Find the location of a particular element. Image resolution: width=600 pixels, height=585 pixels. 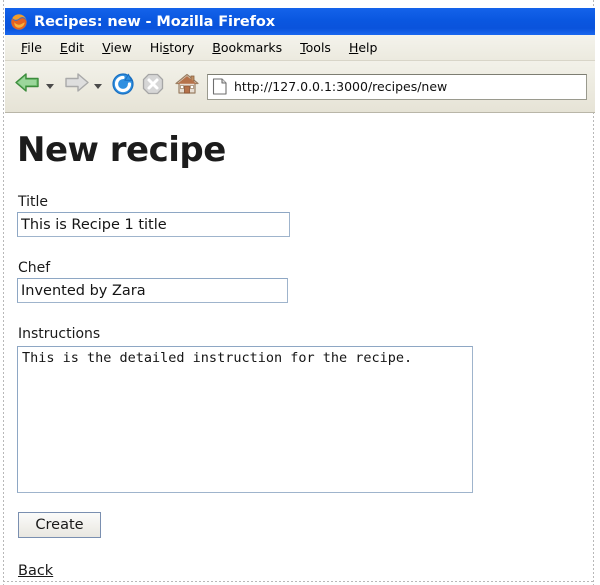

label-title: Title is located at coordinates (33, 202).